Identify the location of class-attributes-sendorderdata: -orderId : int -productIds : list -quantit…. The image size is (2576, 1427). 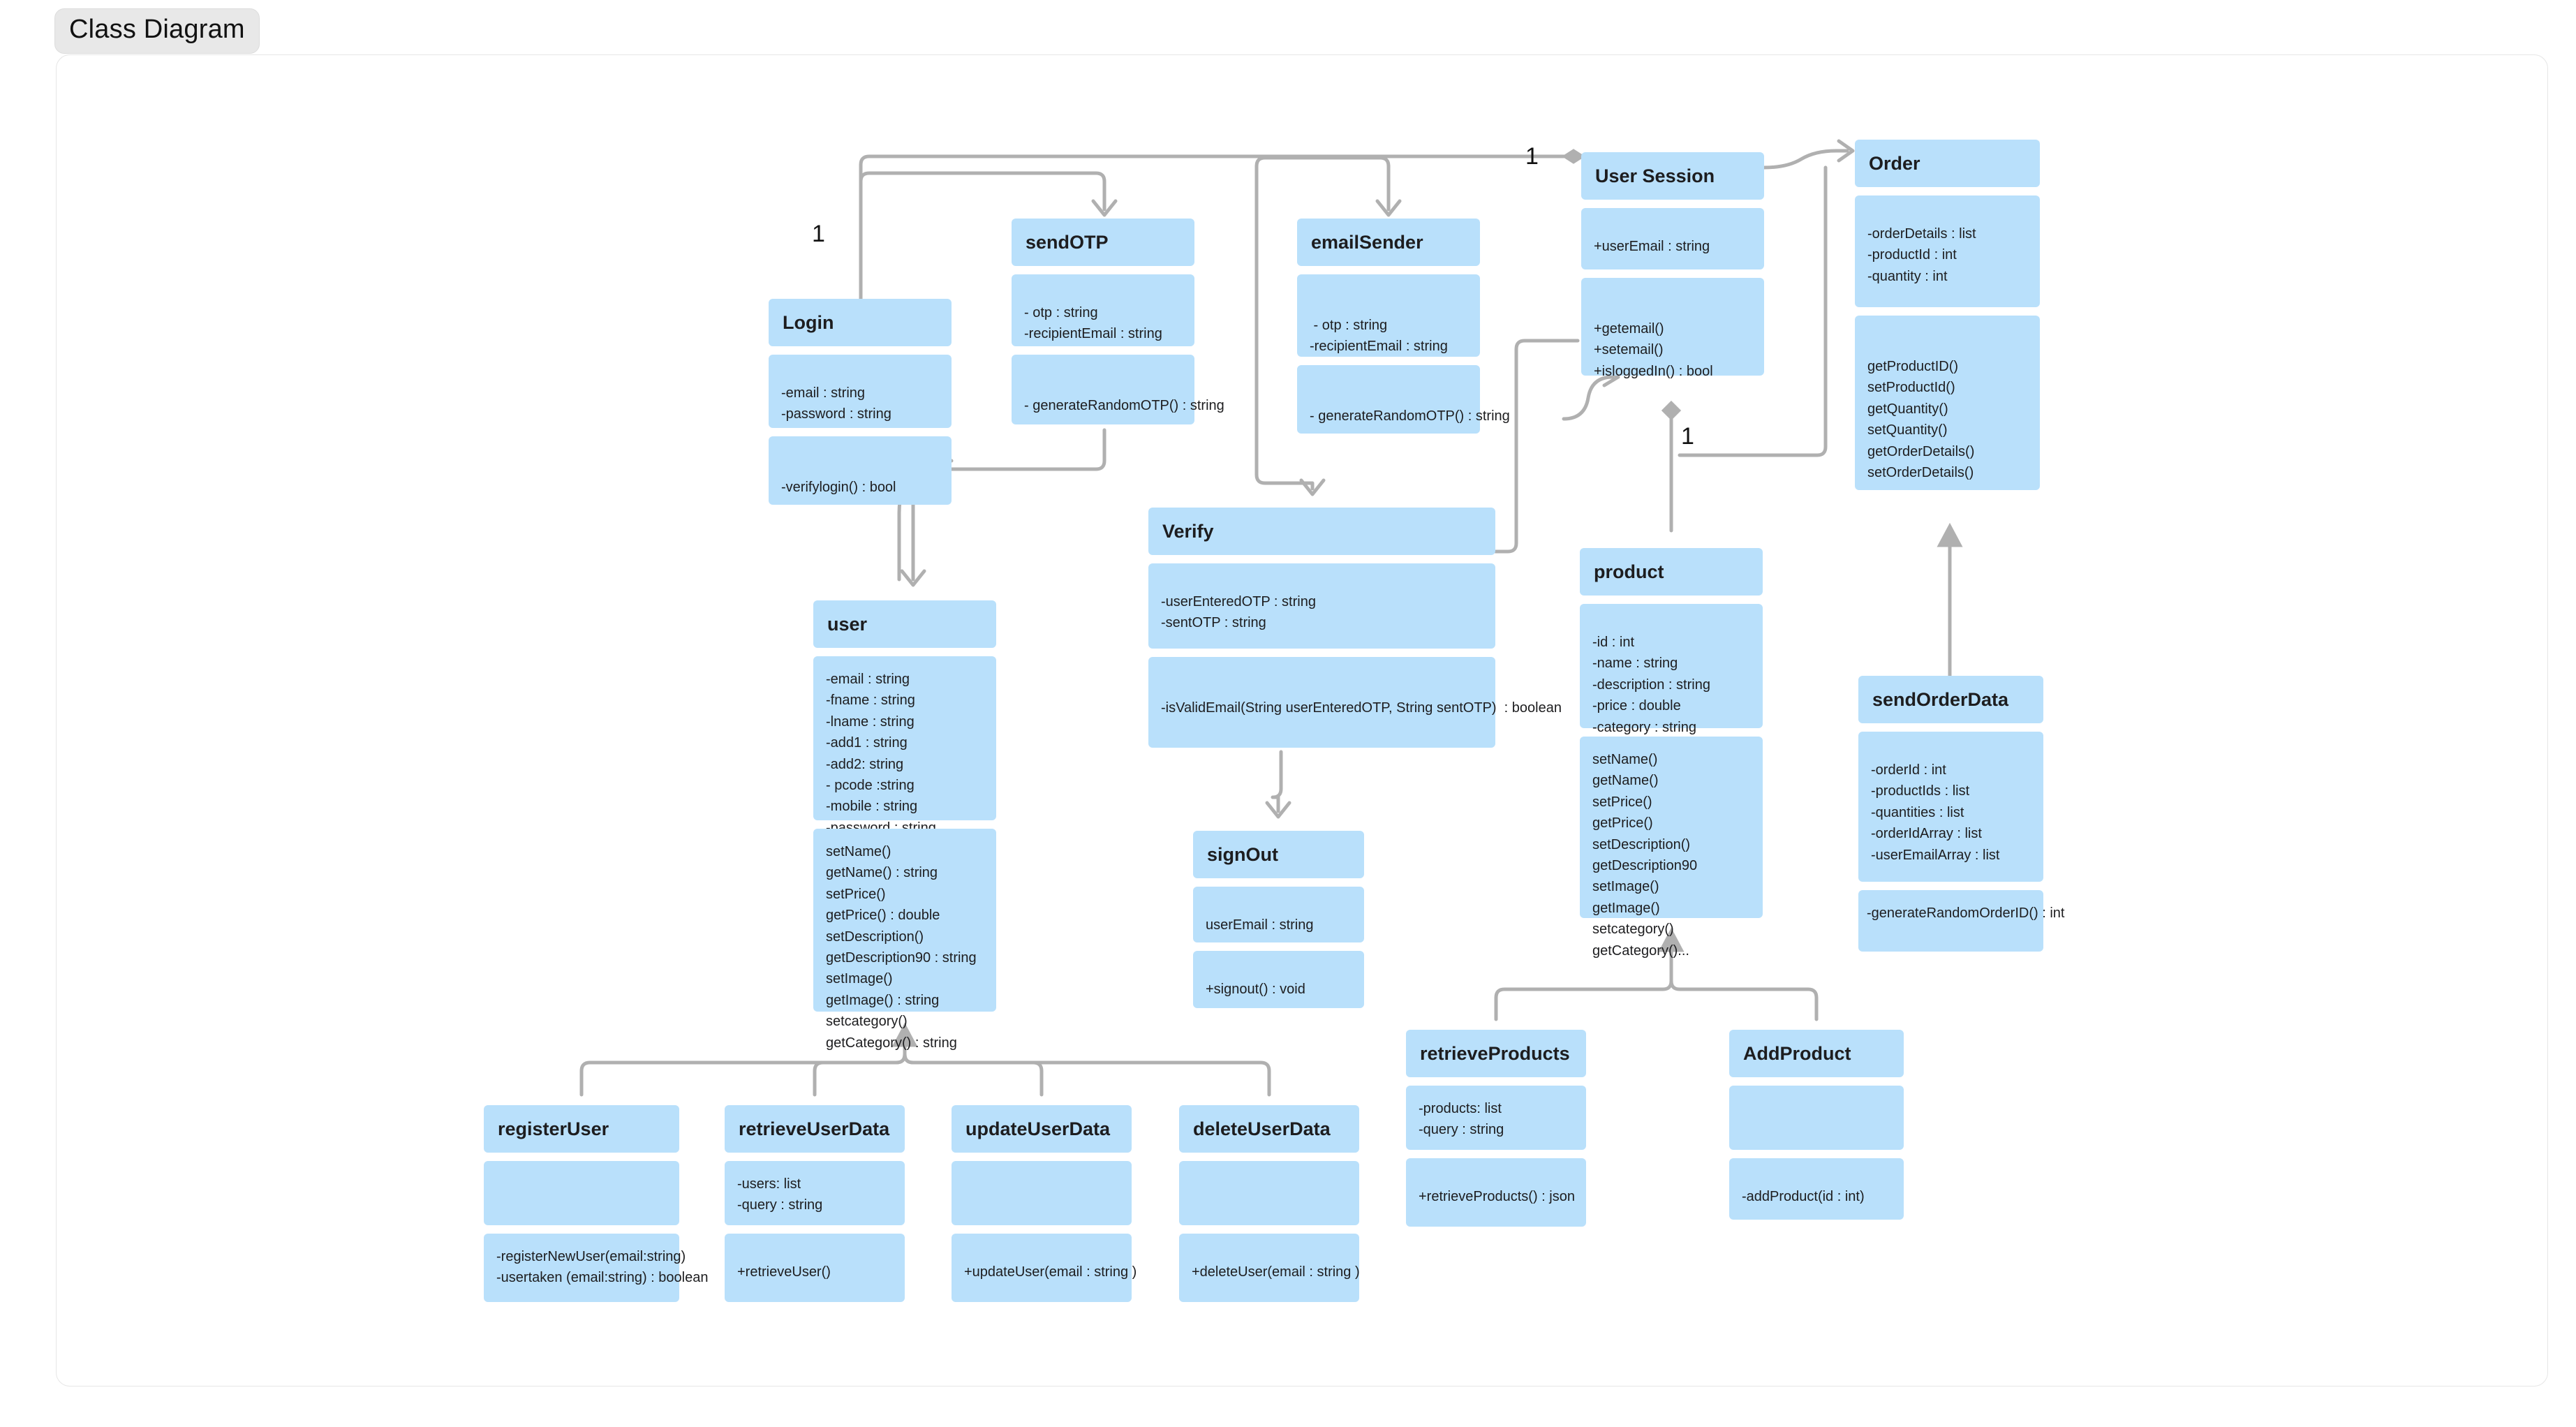
(1950, 807).